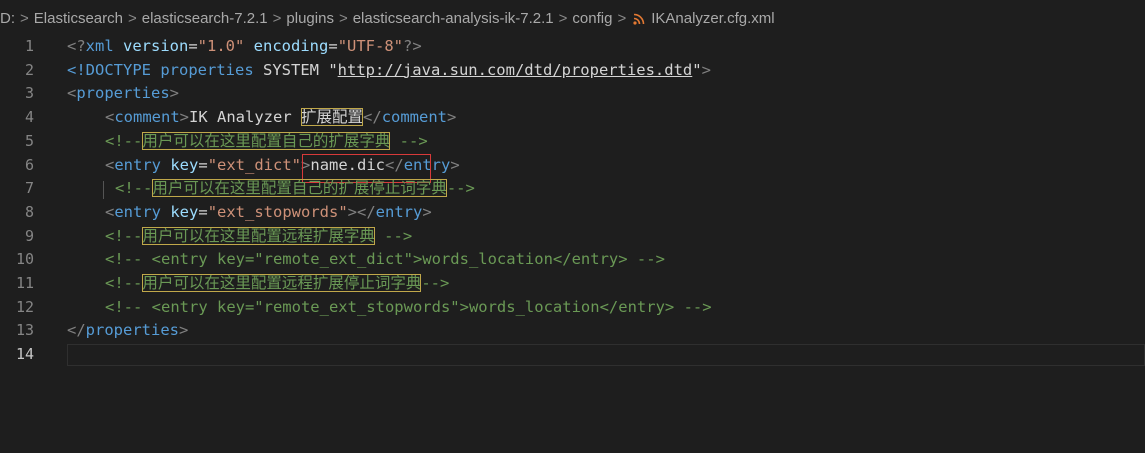  What do you see at coordinates (151, 46) in the screenshot?
I see `code-token: version` at bounding box center [151, 46].